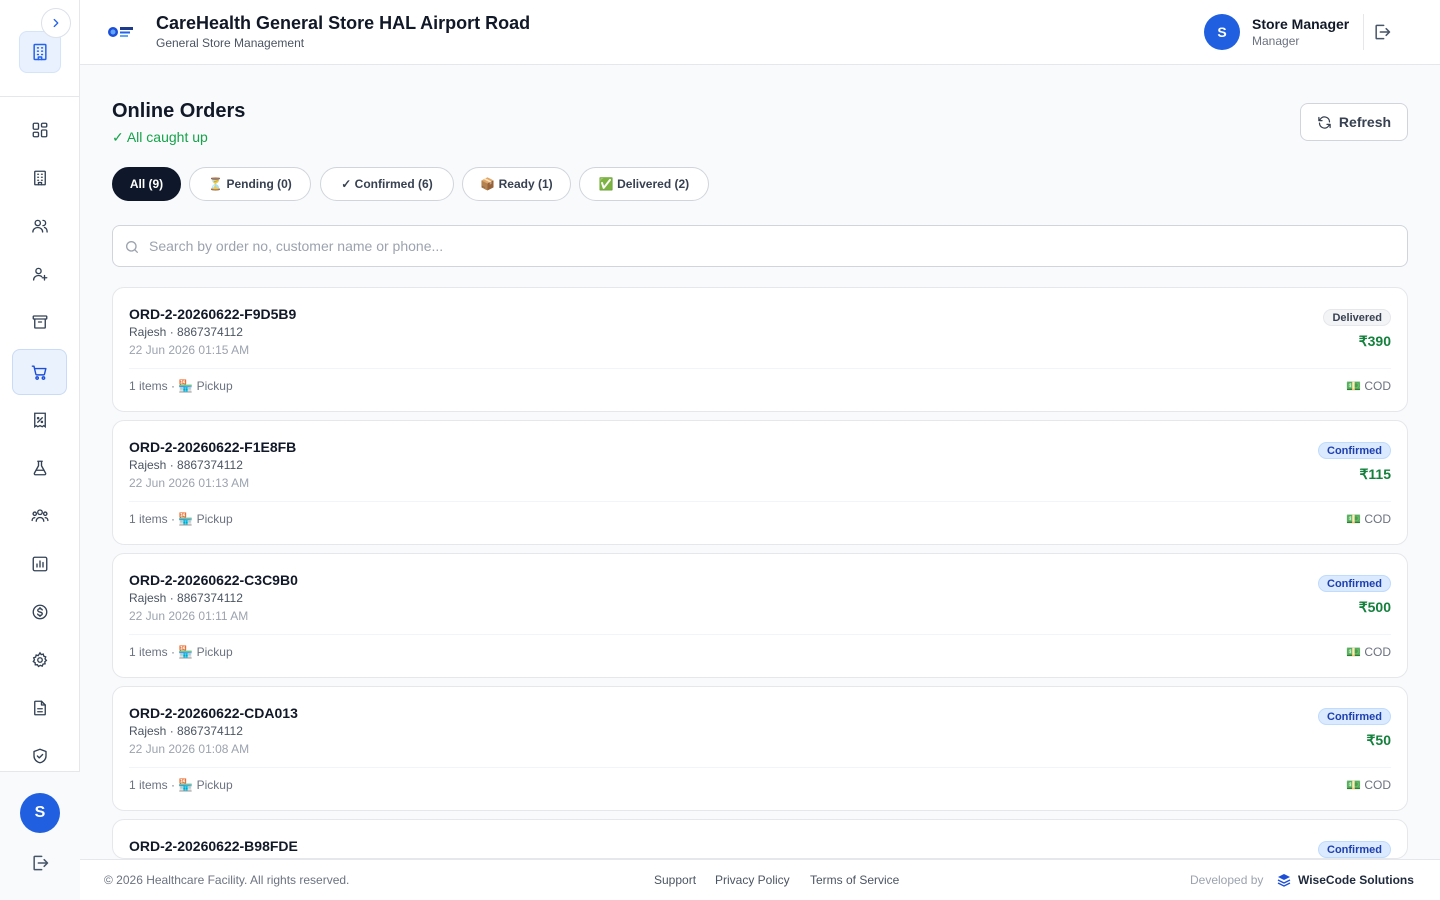 This screenshot has height=900, width=1440. Describe the element at coordinates (1374, 607) in the screenshot. I see `order-amount: ₹500` at that location.